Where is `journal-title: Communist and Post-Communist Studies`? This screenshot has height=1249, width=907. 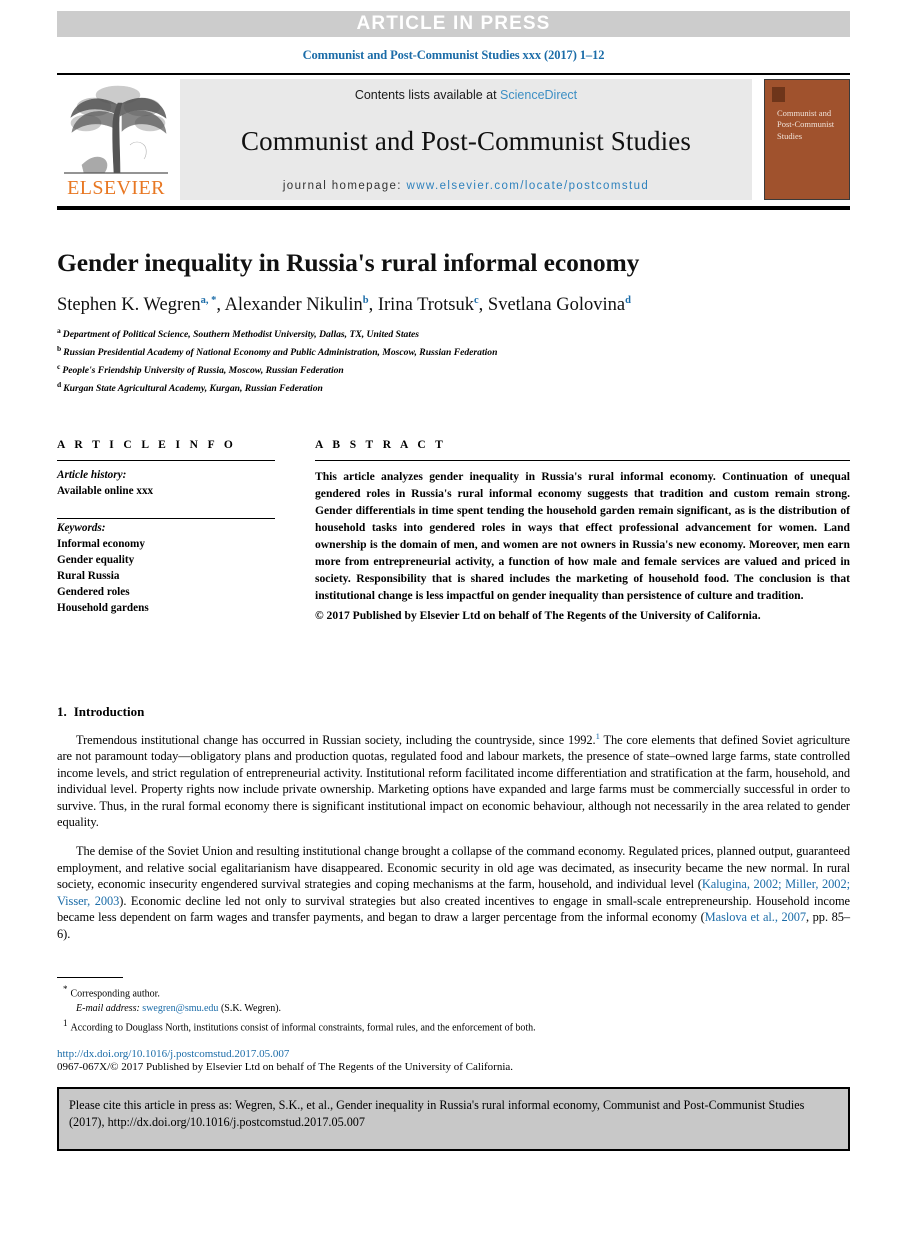
journal-title: Communist and Post-Communist Studies is located at coordinates (466, 140).